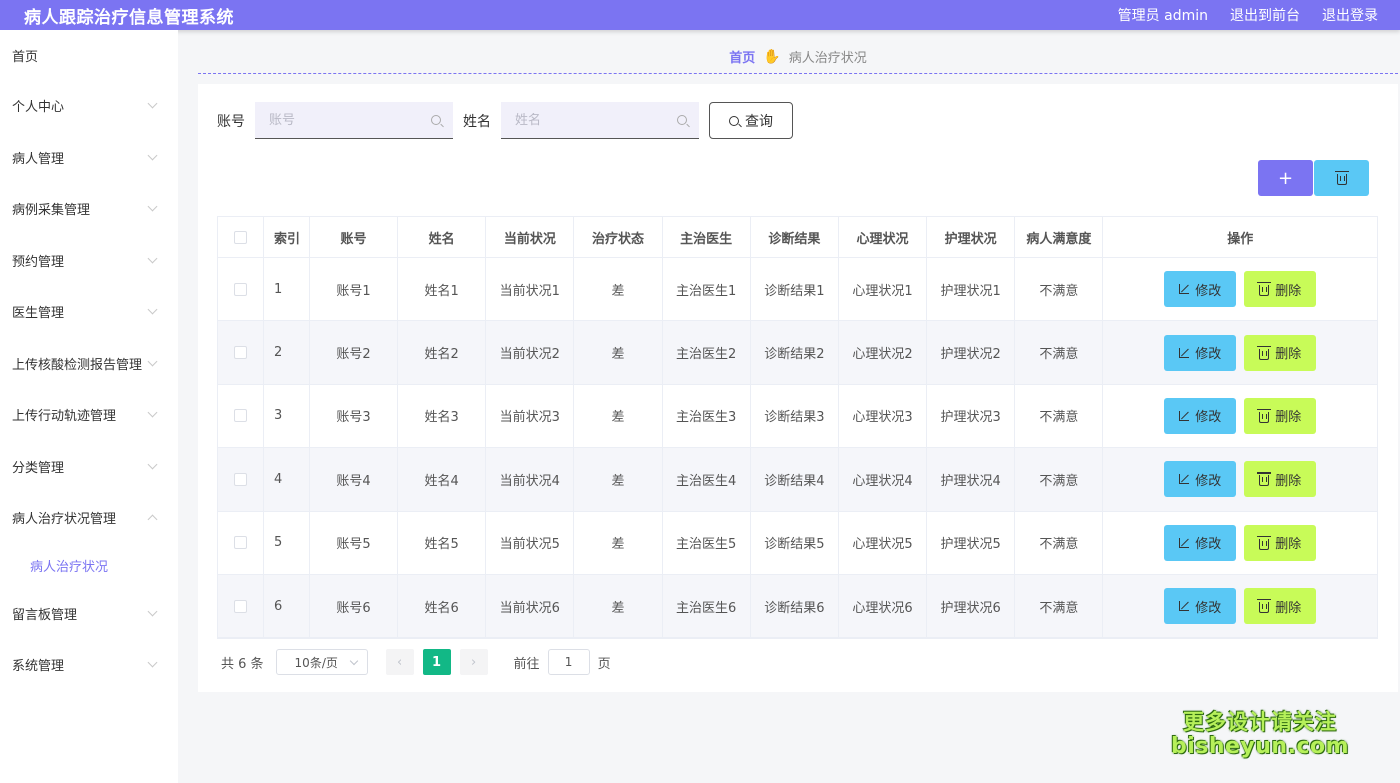 The image size is (1400, 783). I want to click on header-cell: 账号, so click(354, 237).